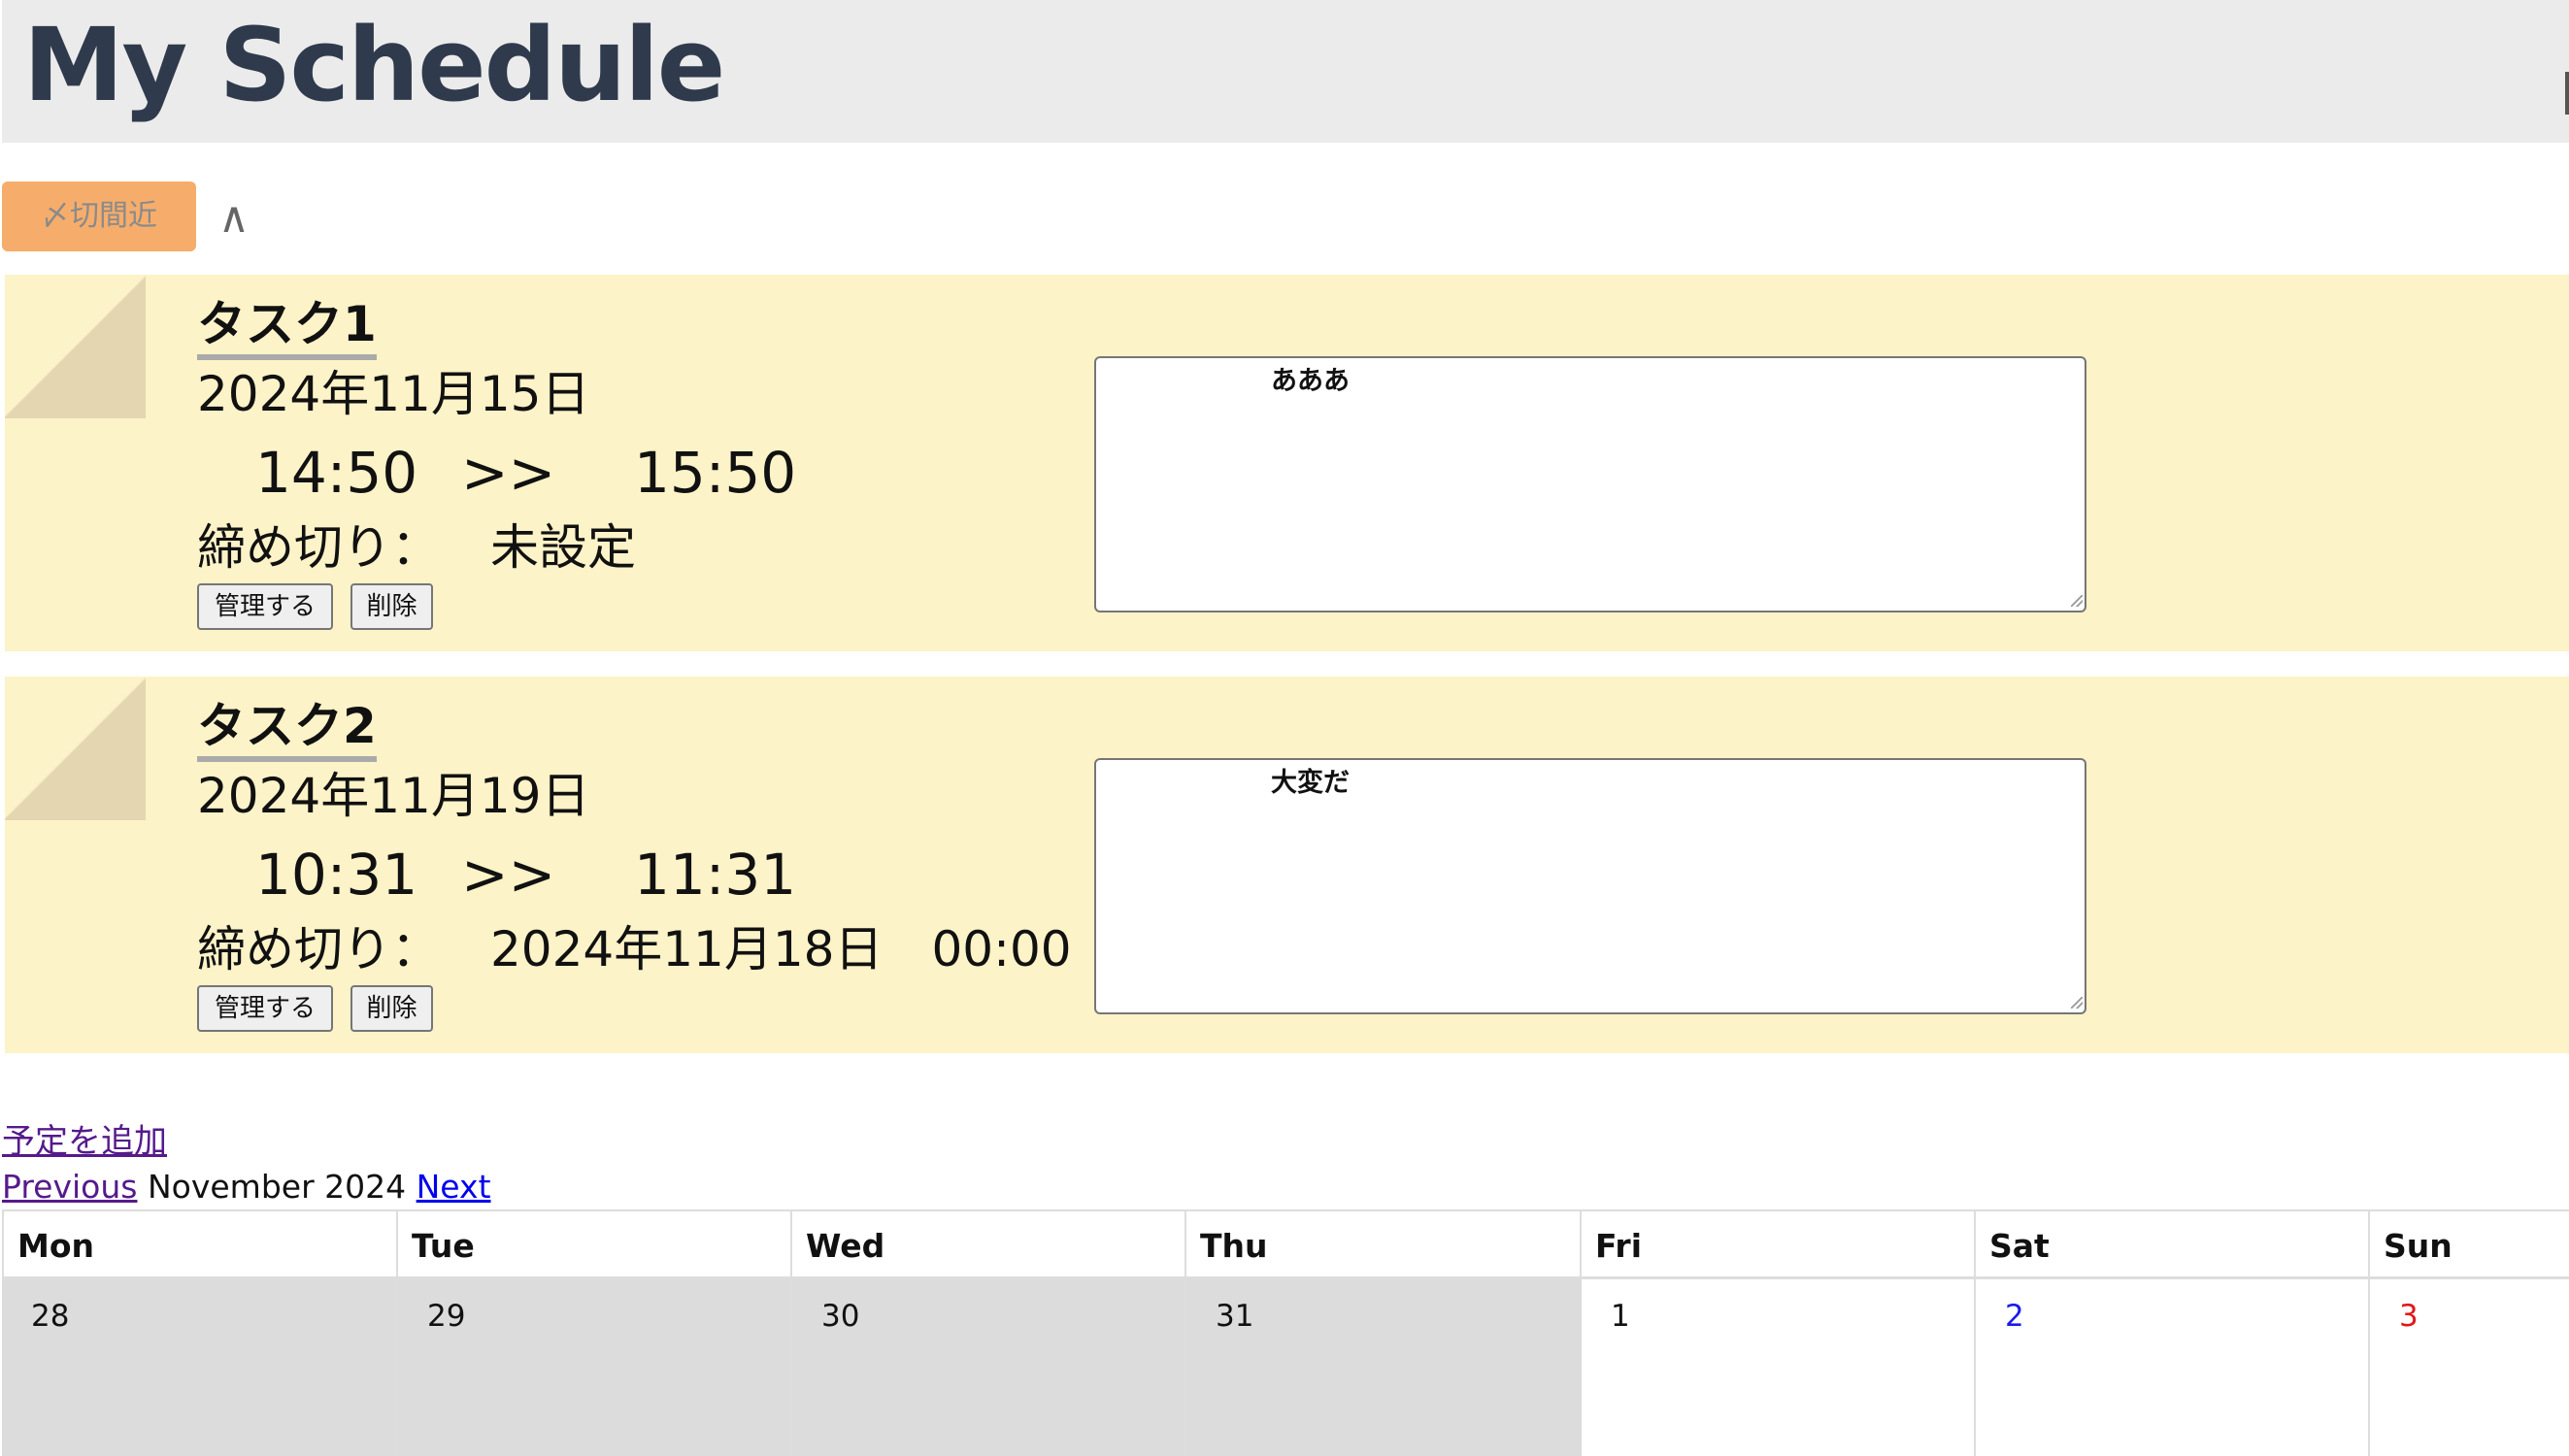 This screenshot has height=1456, width=2569. What do you see at coordinates (2173, 1367) in the screenshot?
I see `calendar-day-cell-saturday: 2` at bounding box center [2173, 1367].